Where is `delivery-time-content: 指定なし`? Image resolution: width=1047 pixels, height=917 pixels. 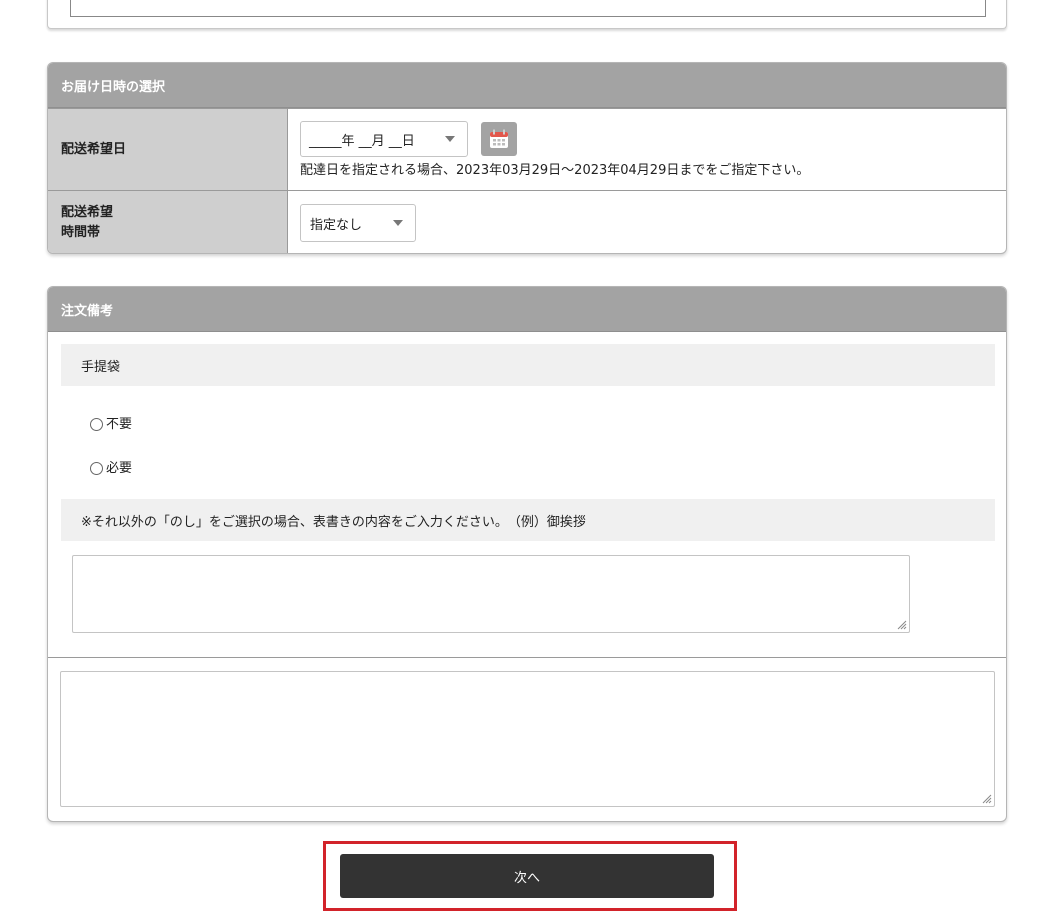
delivery-time-content: 指定なし is located at coordinates (647, 222).